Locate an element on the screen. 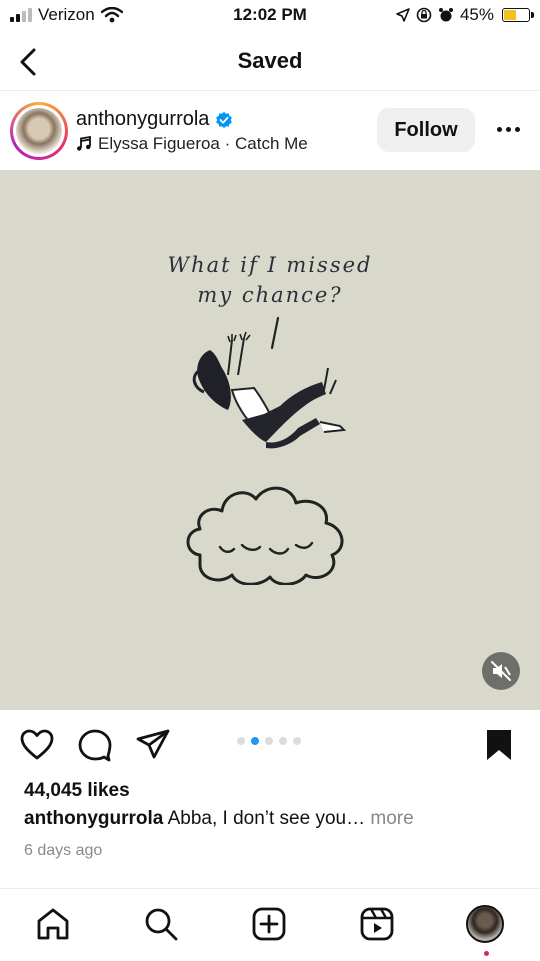 This screenshot has width=540, height=961. like-count: 44,045 likes is located at coordinates (77, 791).